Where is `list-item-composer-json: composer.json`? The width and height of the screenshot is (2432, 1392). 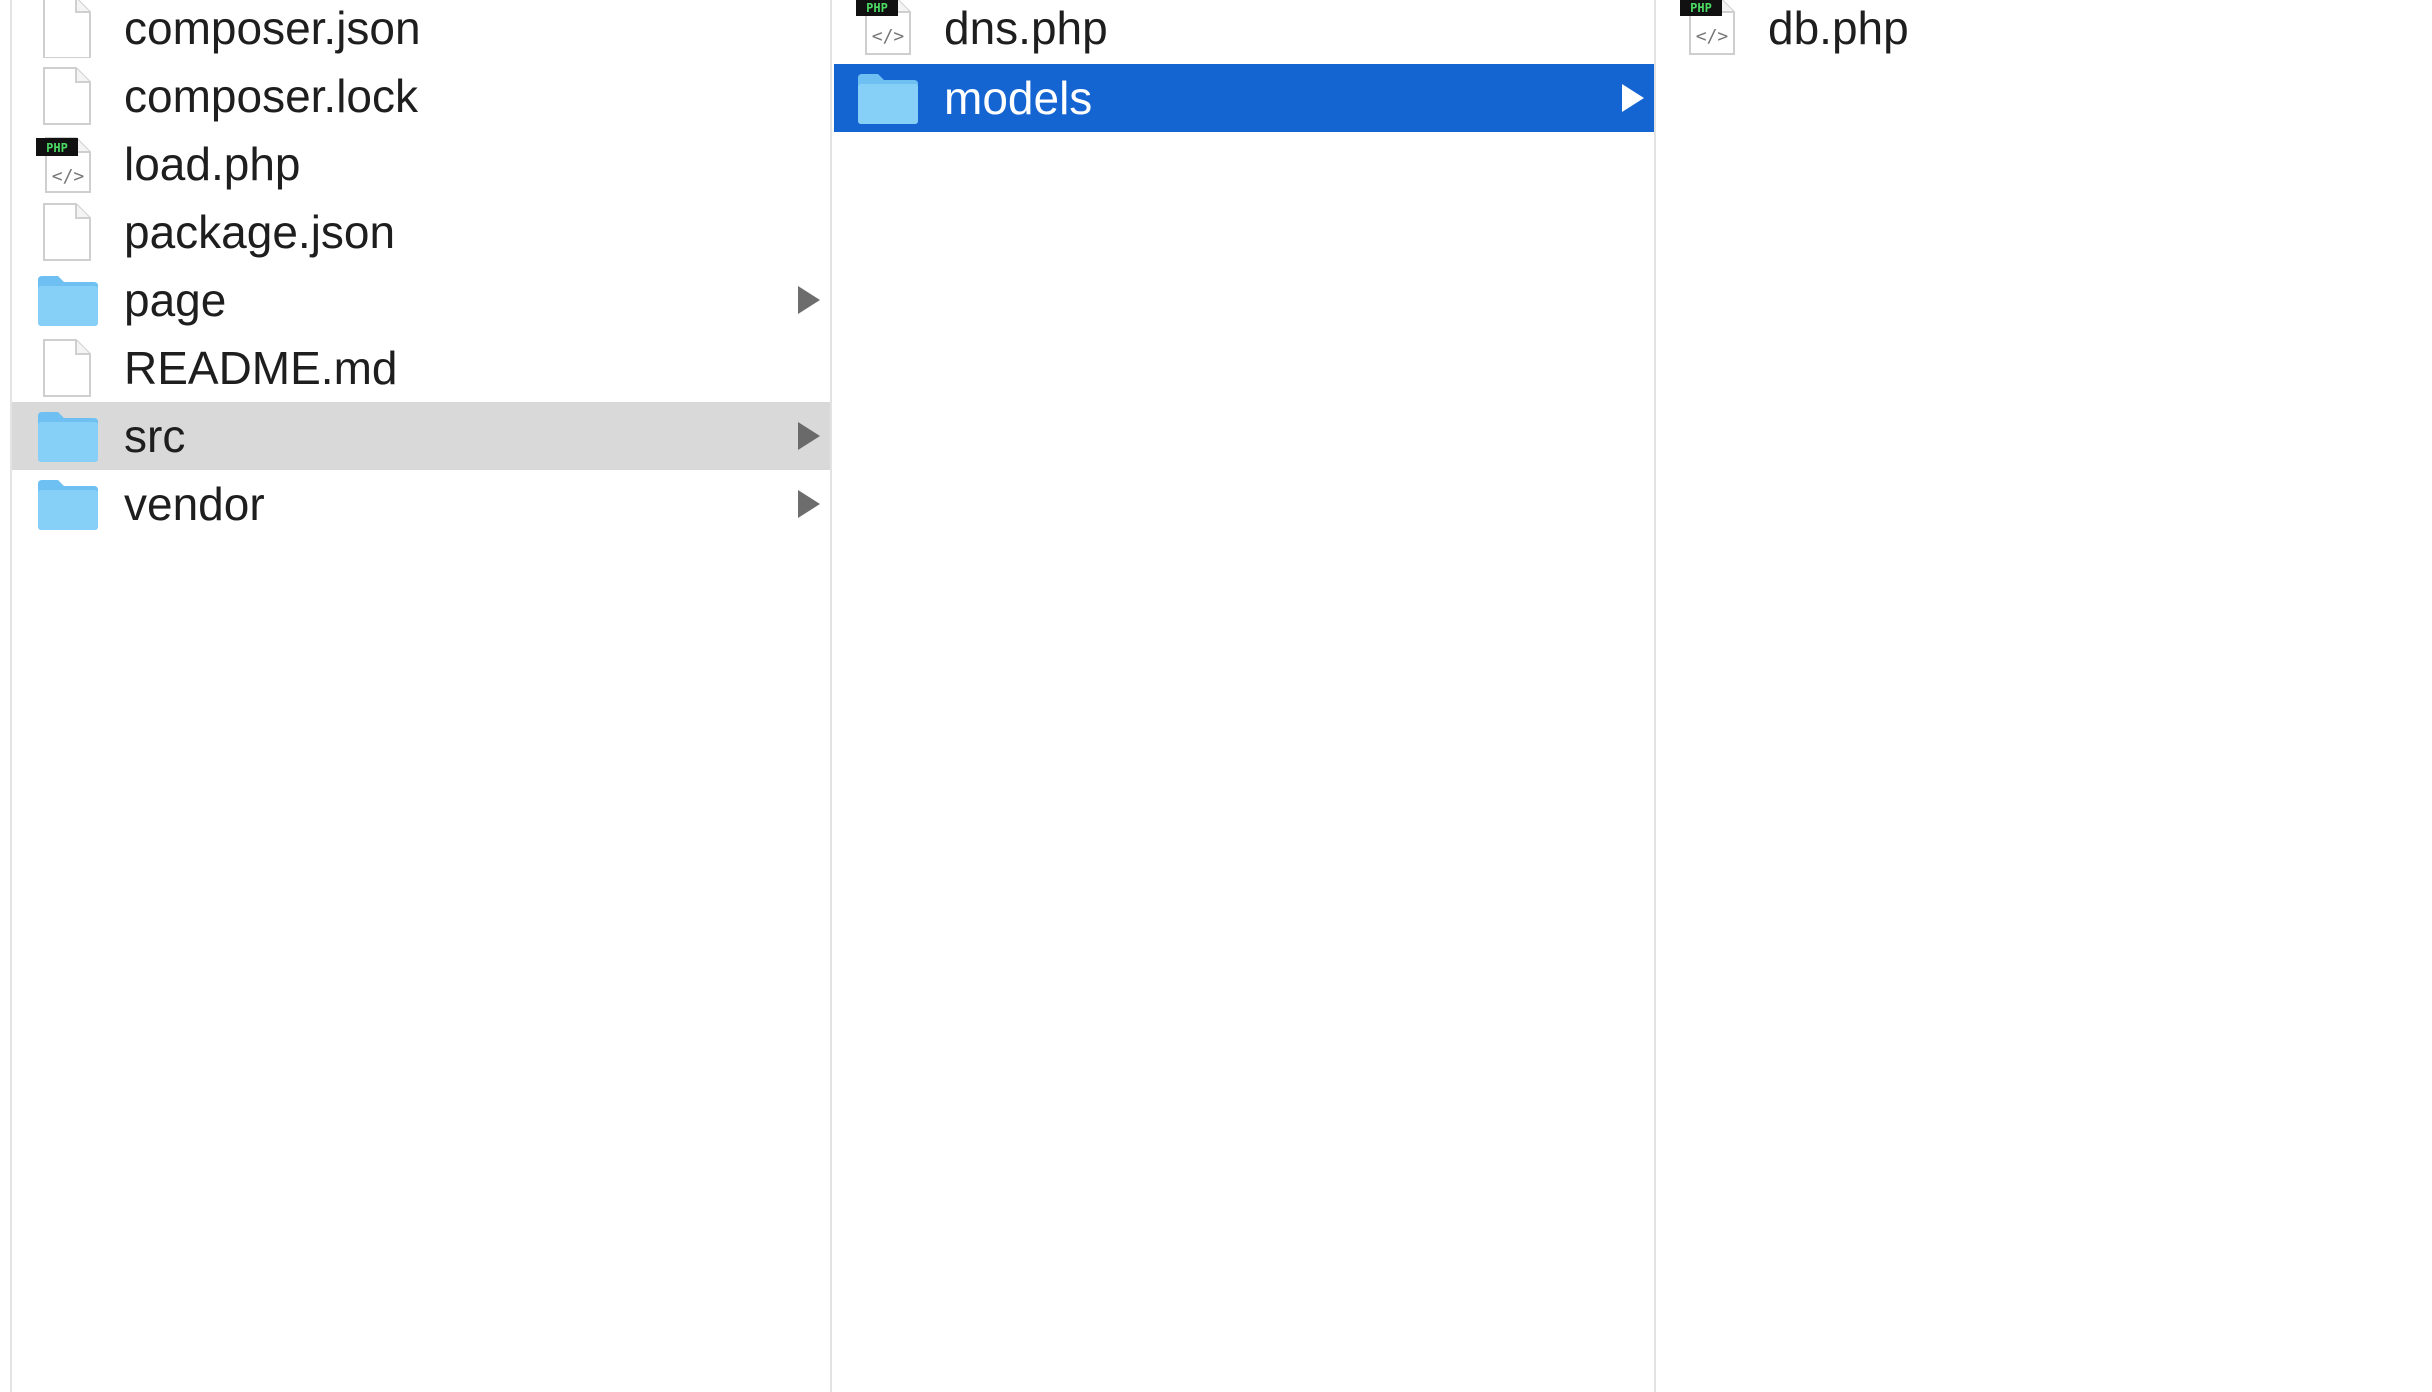 list-item-composer-json: composer.json is located at coordinates (421, 31).